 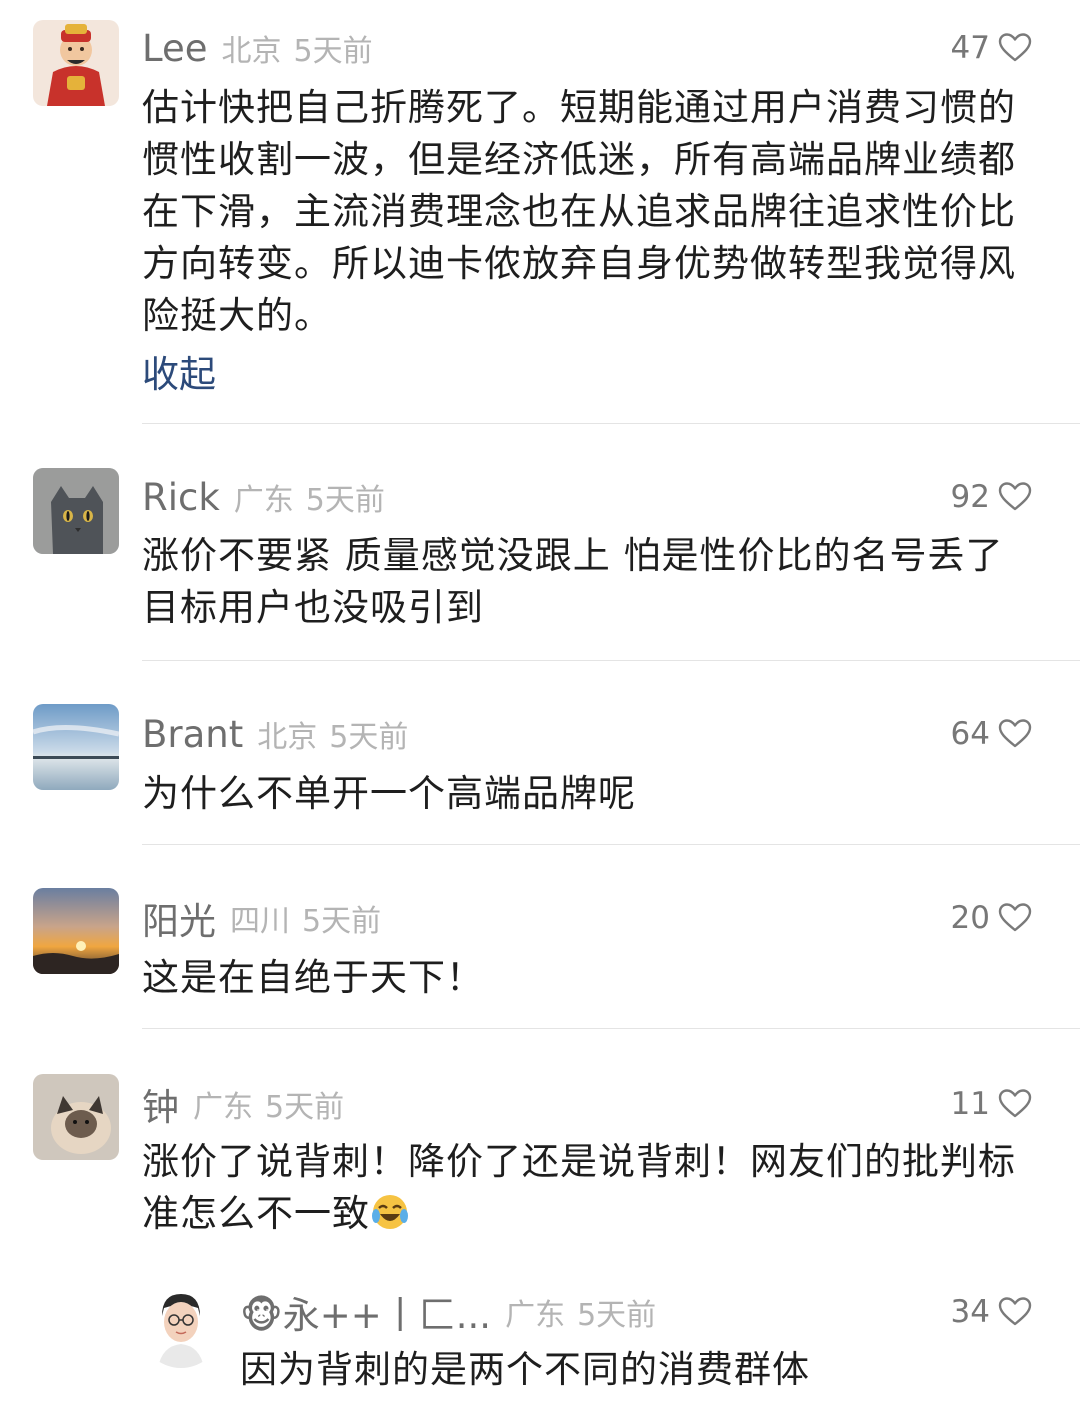 I want to click on comment-meta: Brant 北京 5天前, so click(x=275, y=734).